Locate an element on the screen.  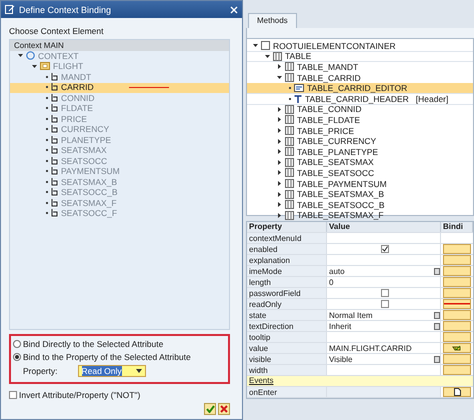
value-cell: MAIN.FLIGHT.CARRID is located at coordinates (384, 348).